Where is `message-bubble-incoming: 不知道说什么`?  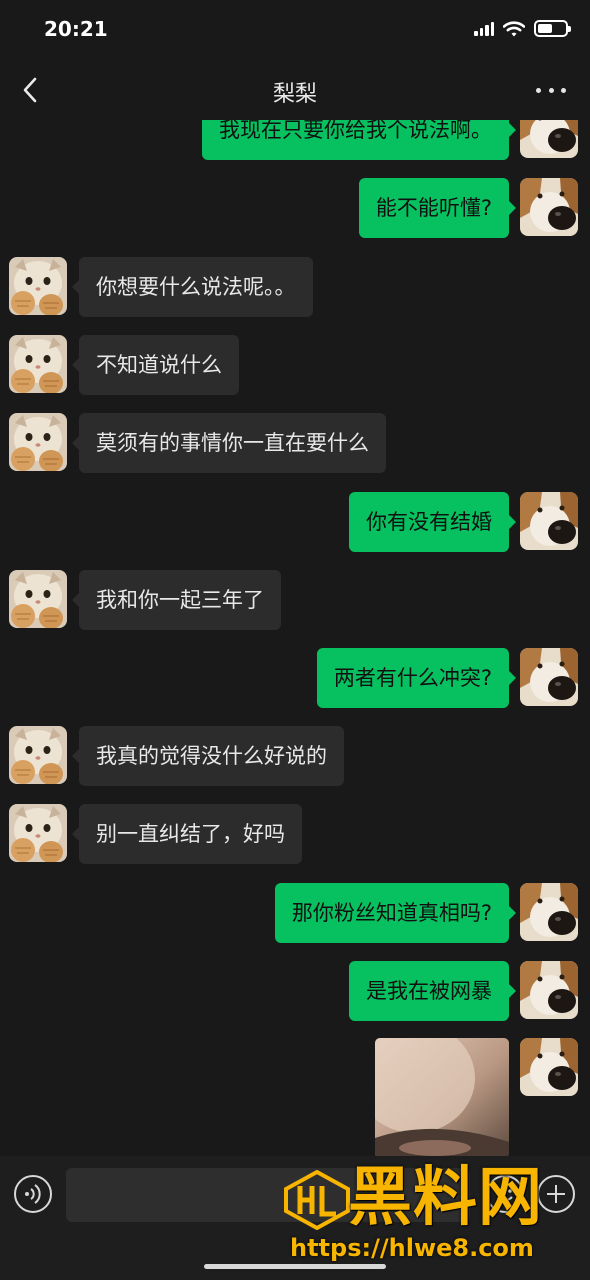
message-bubble-incoming: 不知道说什么 is located at coordinates (155, 365).